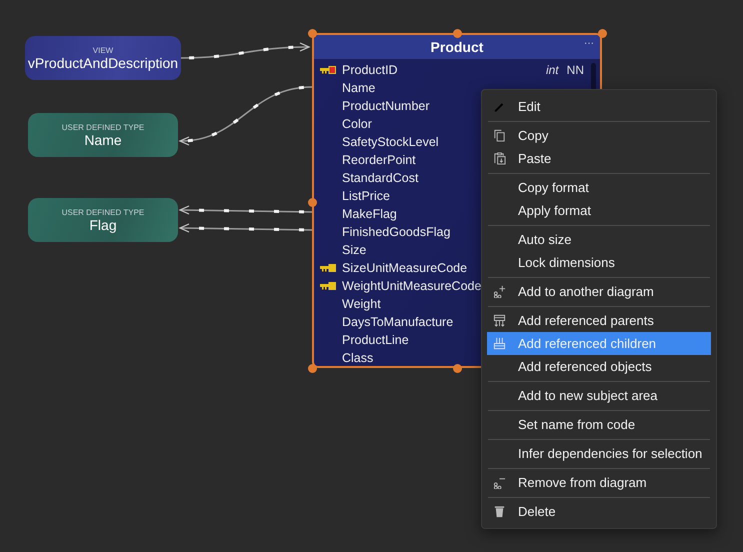 The width and height of the screenshot is (743, 552). What do you see at coordinates (499, 158) in the screenshot?
I see `paste-icon` at bounding box center [499, 158].